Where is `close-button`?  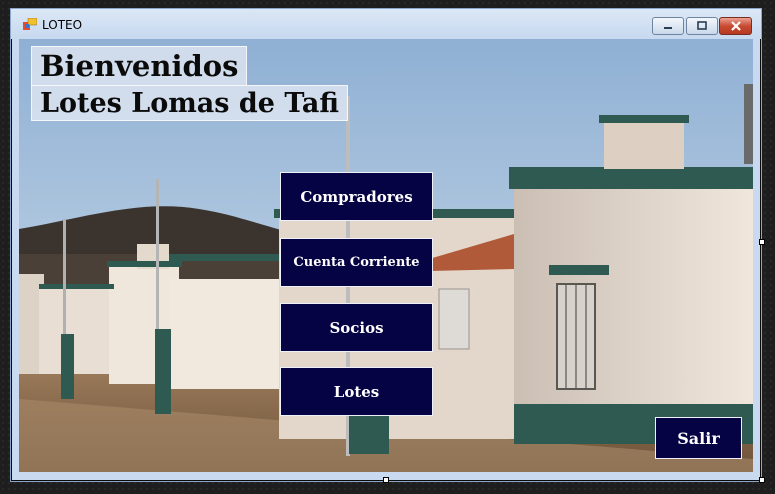 close-button is located at coordinates (735, 26).